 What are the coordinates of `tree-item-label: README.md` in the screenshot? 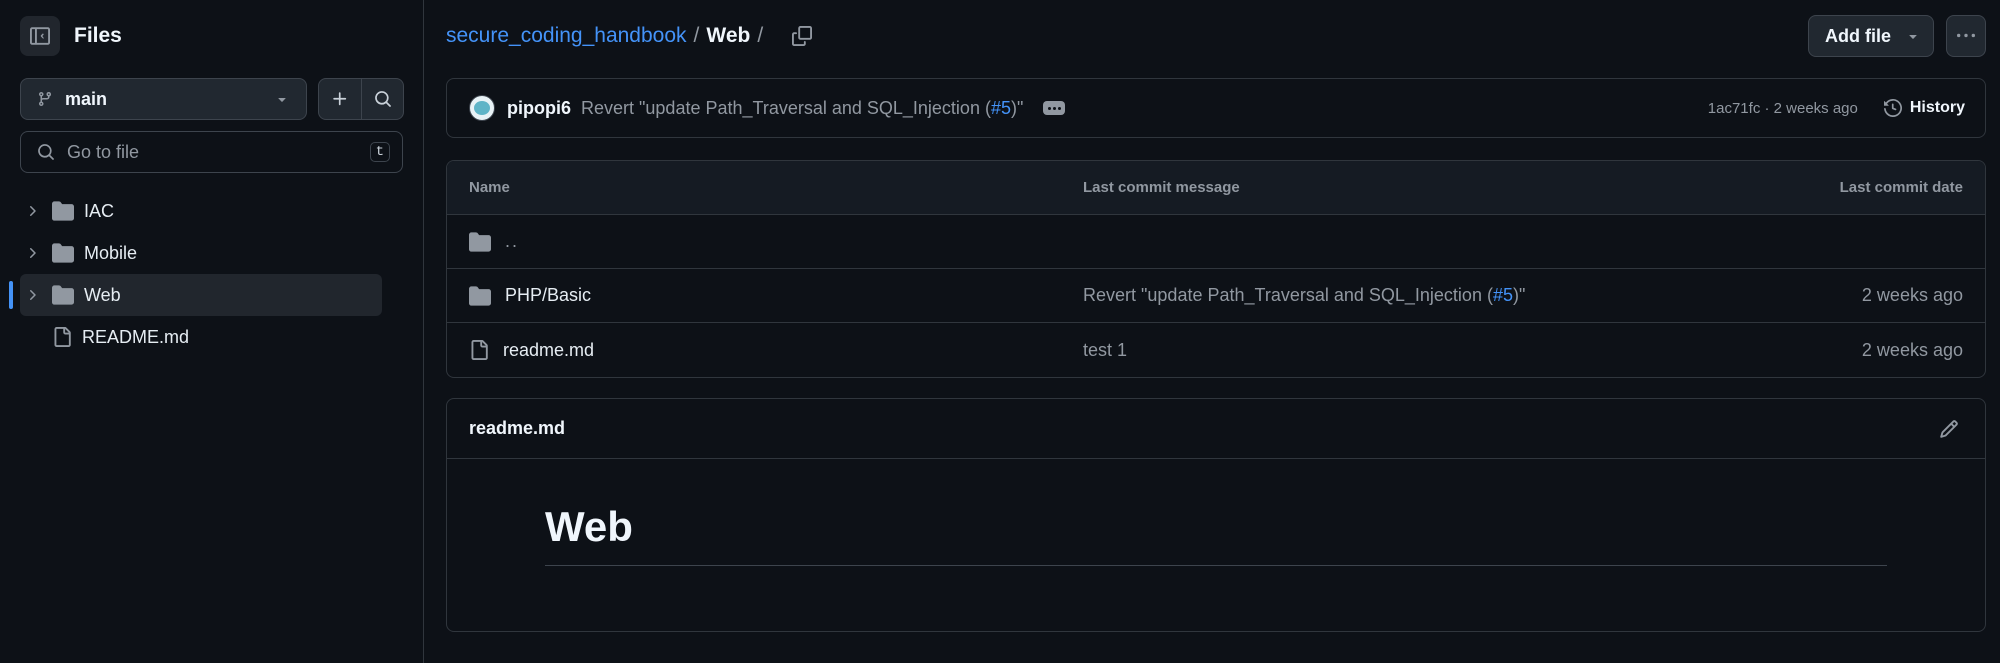 It's located at (136, 336).